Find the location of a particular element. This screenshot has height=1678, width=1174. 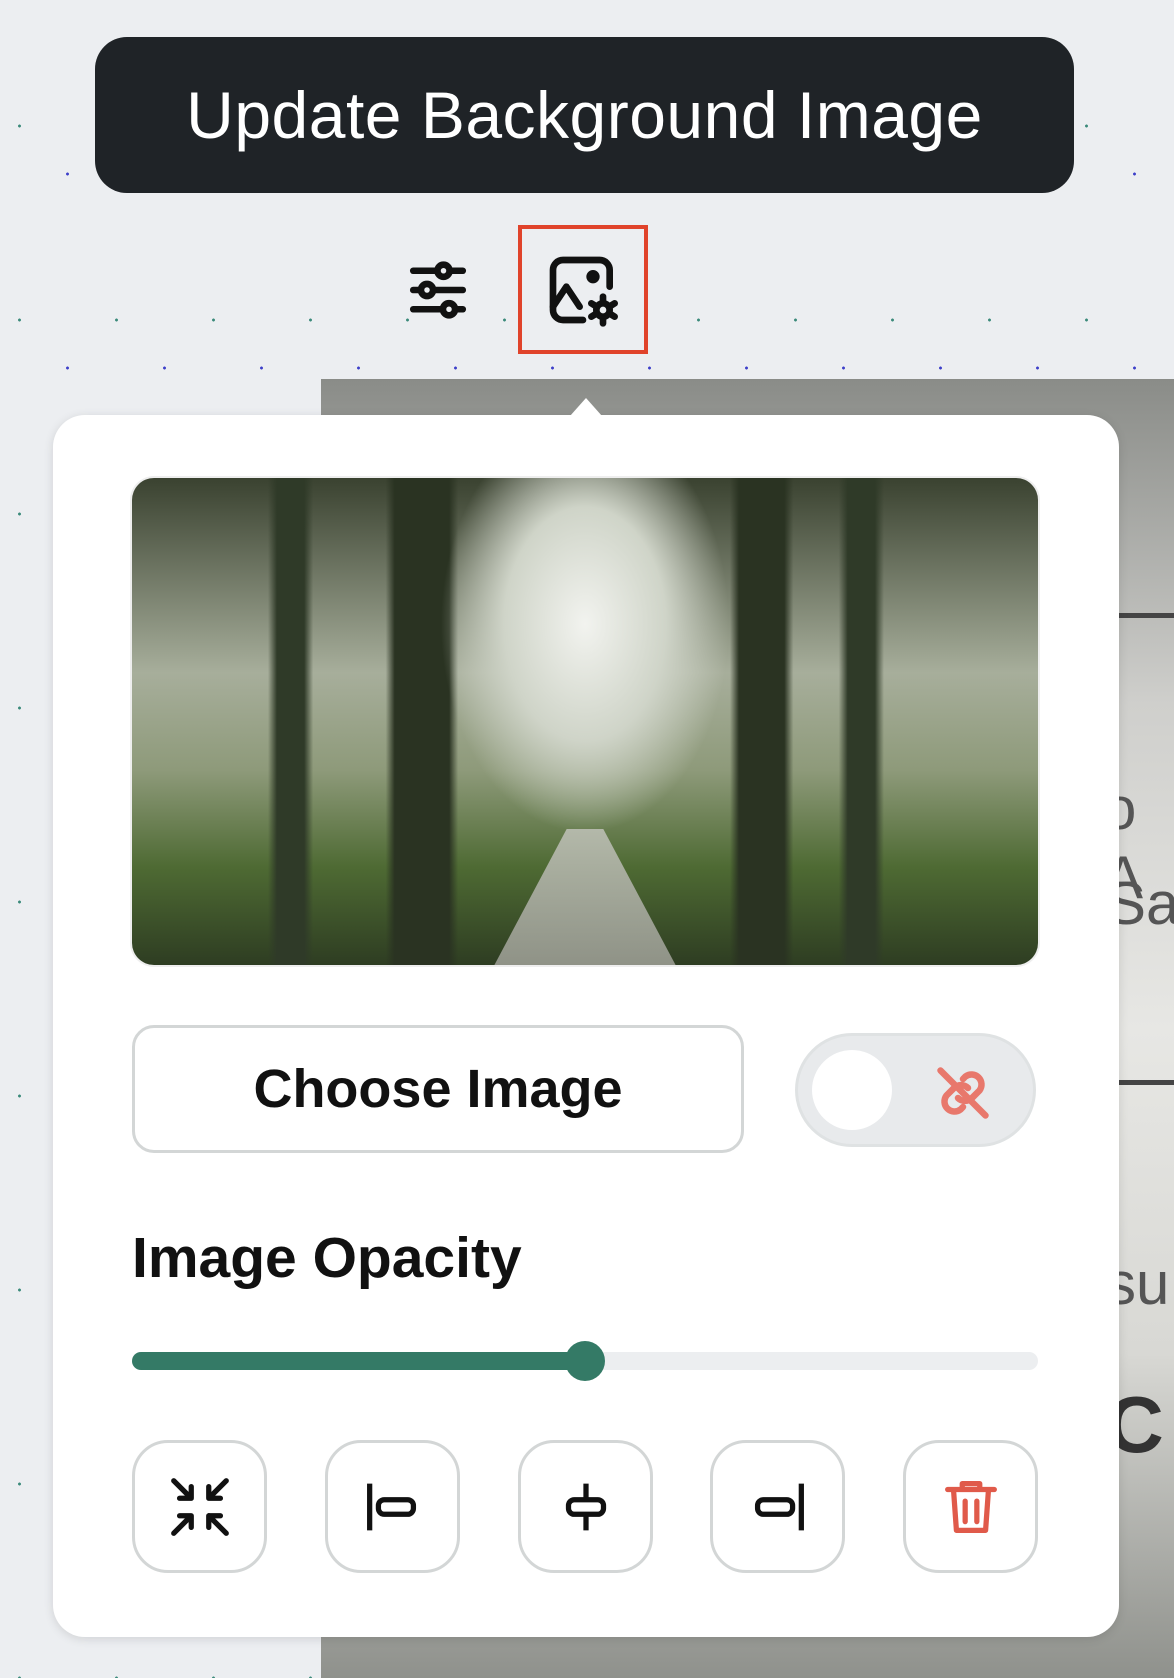

adjustments-button is located at coordinates (438, 290).